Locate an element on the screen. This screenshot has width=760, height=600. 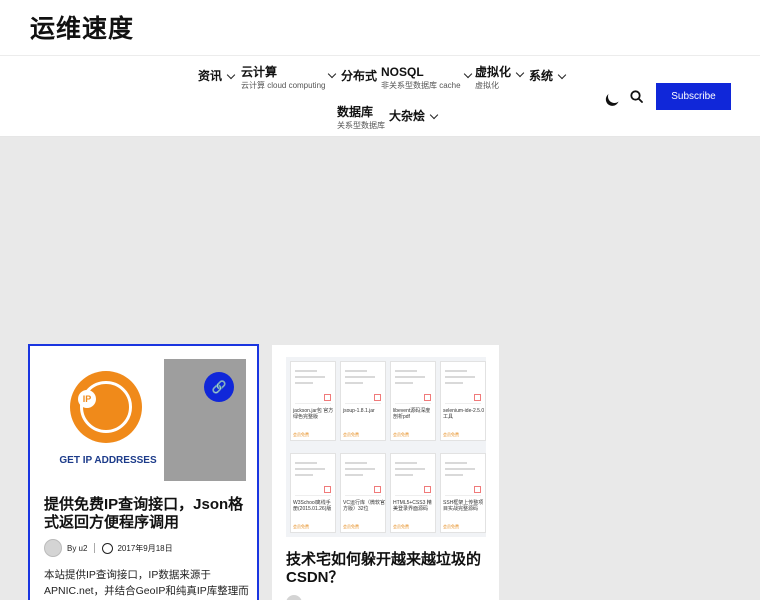
document-caption: jsoup-1.8.1.jar is located at coordinates (359, 411).